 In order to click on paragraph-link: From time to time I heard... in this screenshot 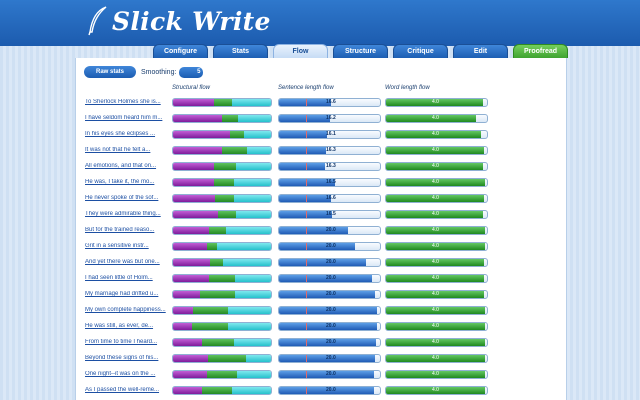, I will do `click(126, 342)`.